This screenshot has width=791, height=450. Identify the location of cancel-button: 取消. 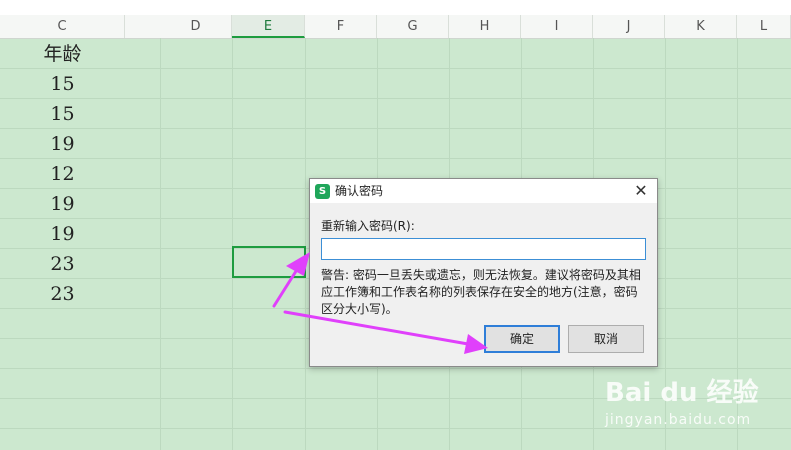
(606, 339).